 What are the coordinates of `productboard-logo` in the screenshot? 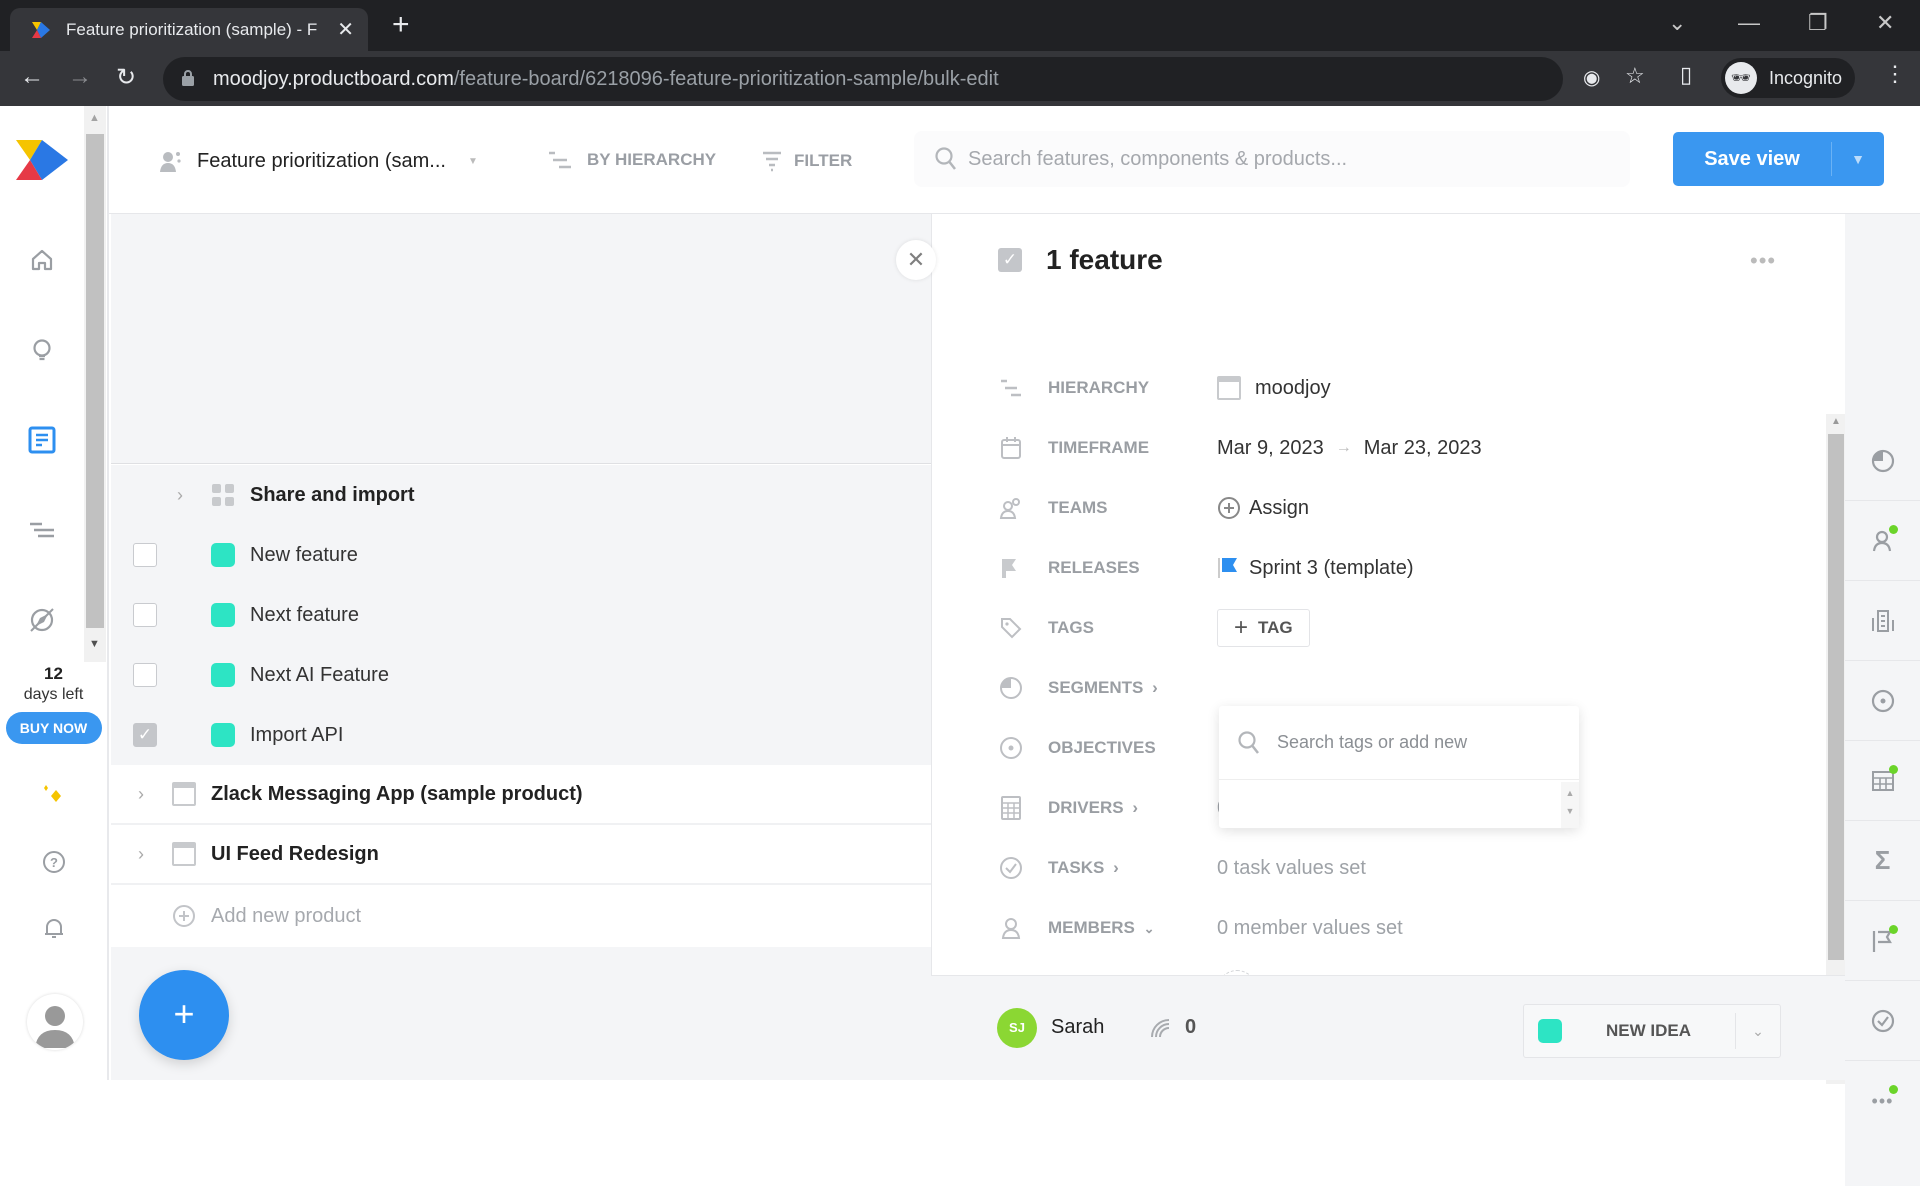 It's located at (42, 160).